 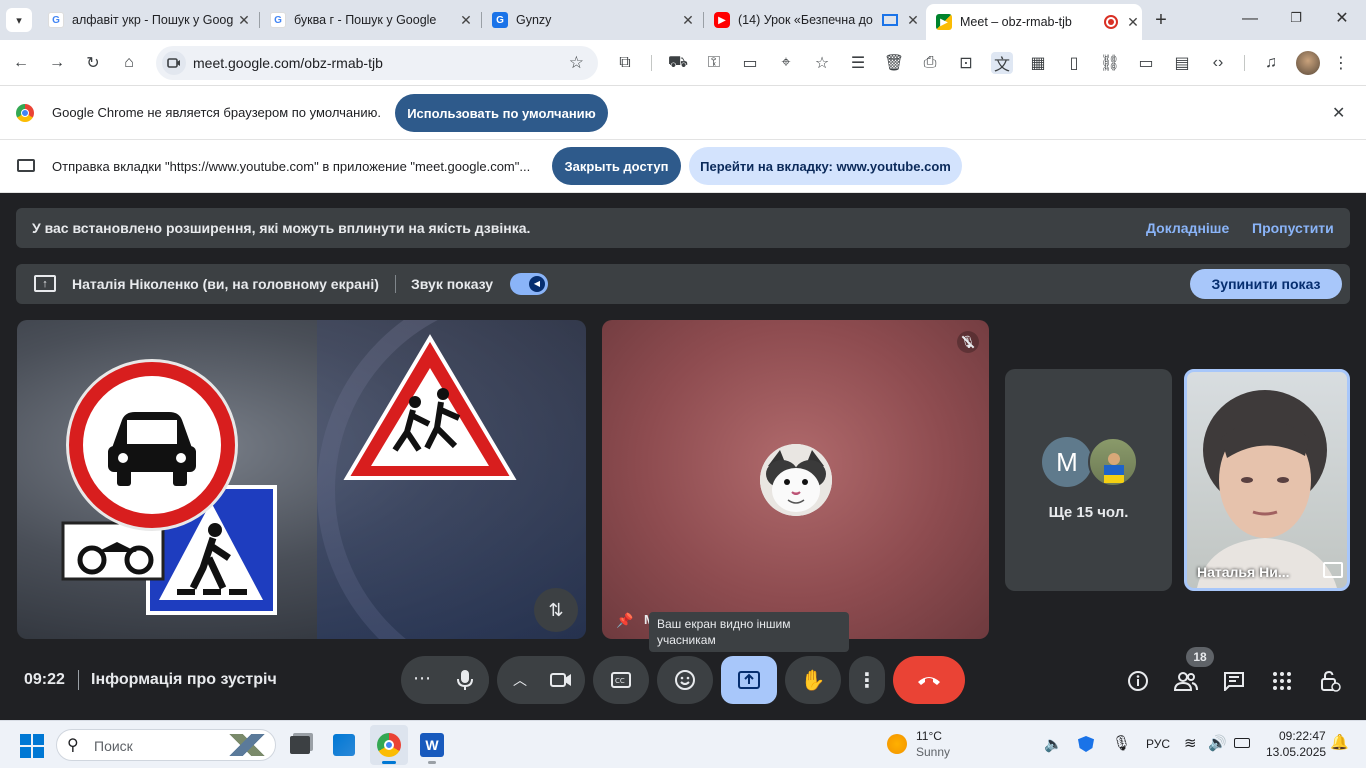 What do you see at coordinates (1121, 743) in the screenshot?
I see `microphone-tray-icon: 🎙` at bounding box center [1121, 743].